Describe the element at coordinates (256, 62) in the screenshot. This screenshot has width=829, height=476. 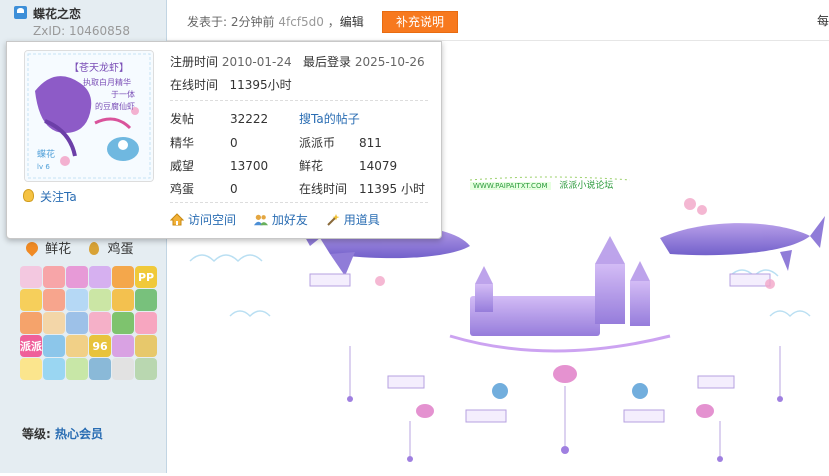
I see `register-value: 2010-01-24` at that location.